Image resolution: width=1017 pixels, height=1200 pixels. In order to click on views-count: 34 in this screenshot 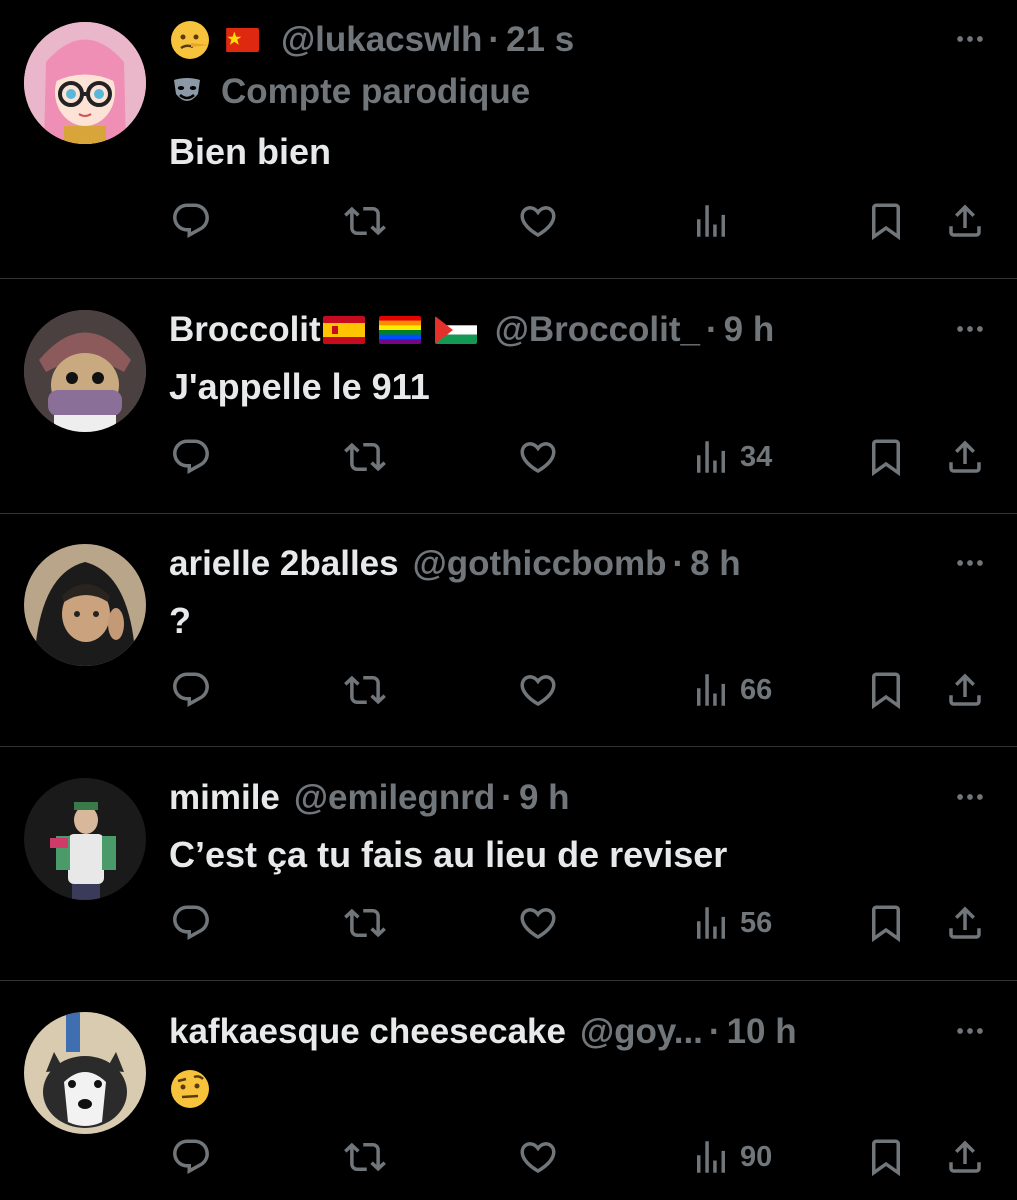, I will do `click(756, 456)`.